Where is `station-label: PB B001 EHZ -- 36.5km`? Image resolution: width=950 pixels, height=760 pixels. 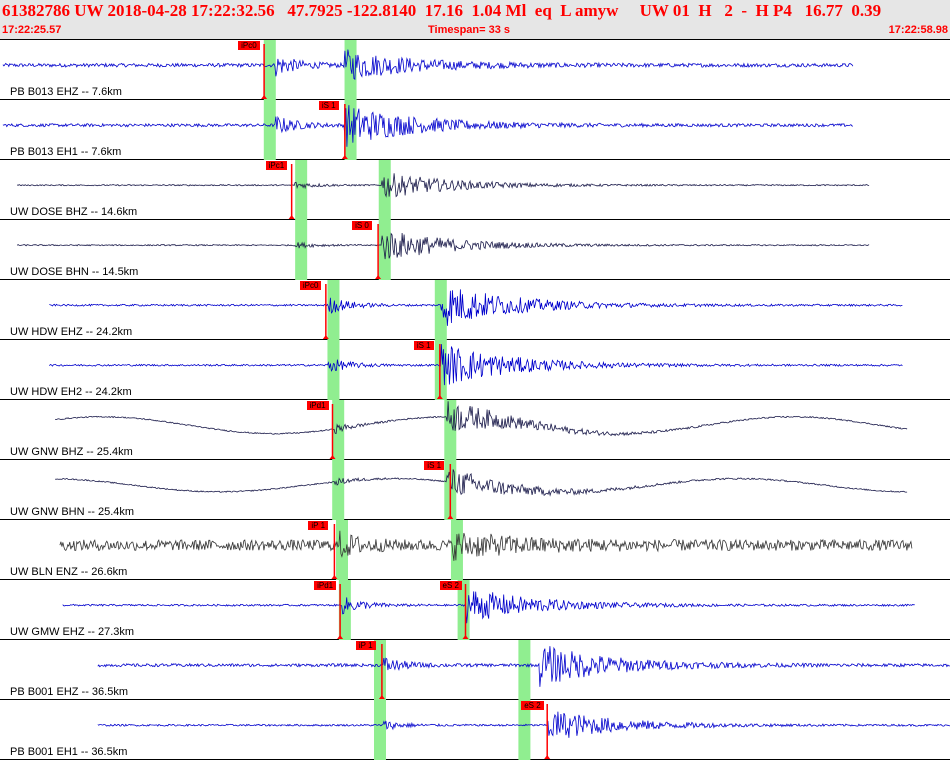 station-label: PB B001 EHZ -- 36.5km is located at coordinates (69, 692).